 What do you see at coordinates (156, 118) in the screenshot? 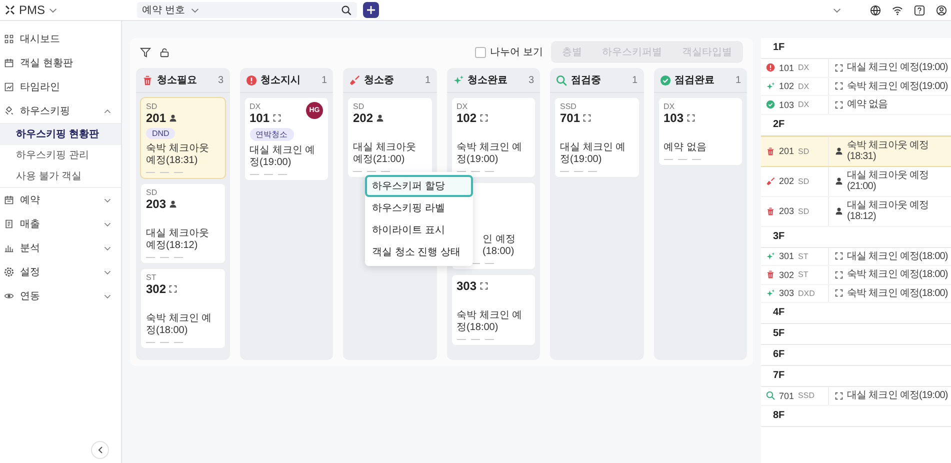
I see `room-number: 201` at bounding box center [156, 118].